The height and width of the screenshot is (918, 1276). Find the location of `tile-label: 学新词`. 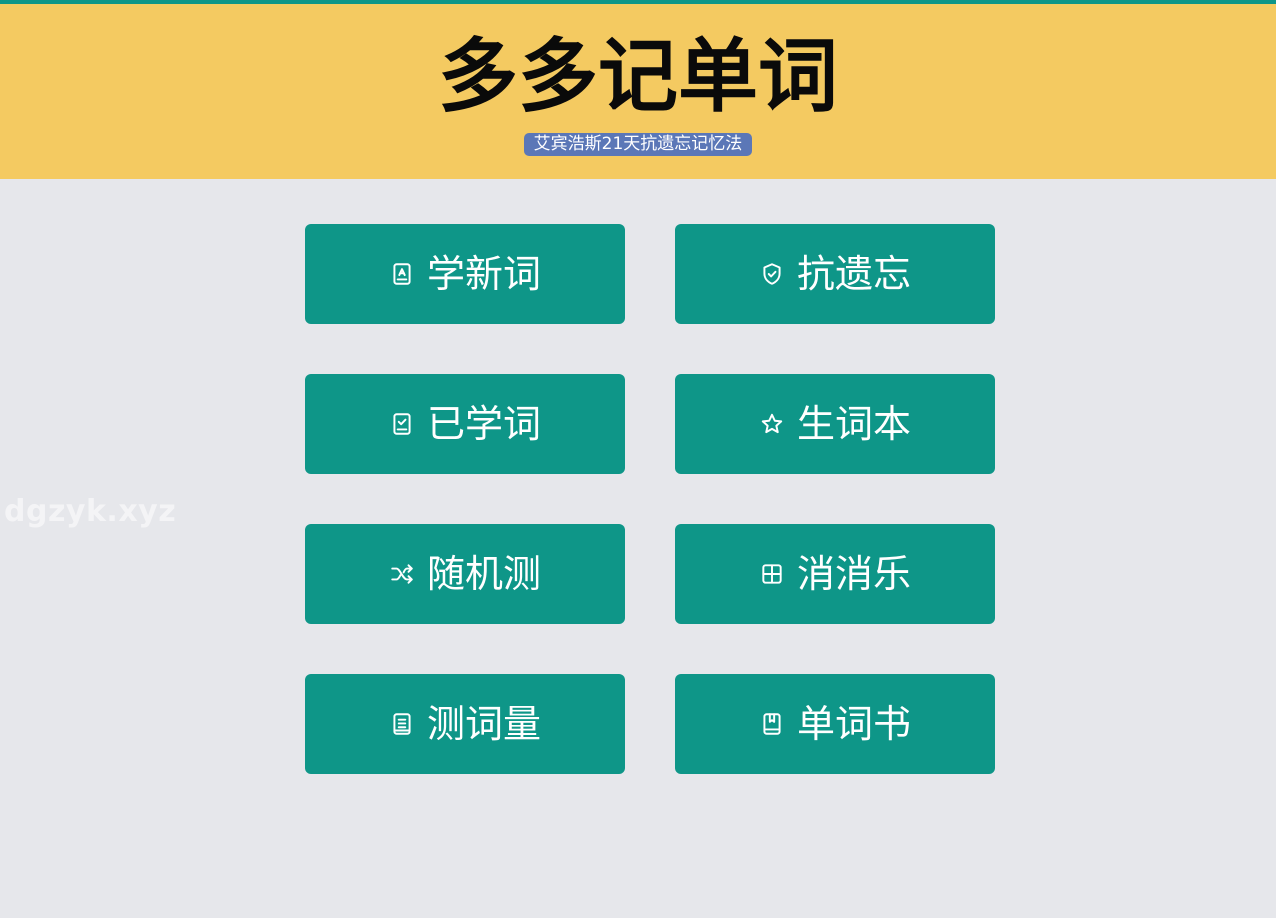

tile-label: 学新词 is located at coordinates (483, 274).